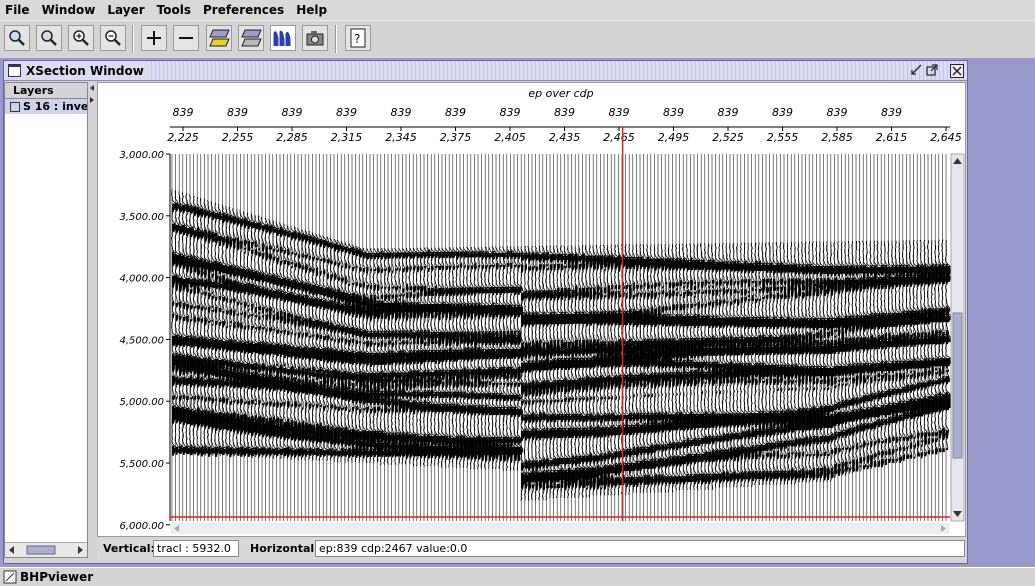  I want to click on remove-button, so click(186, 38).